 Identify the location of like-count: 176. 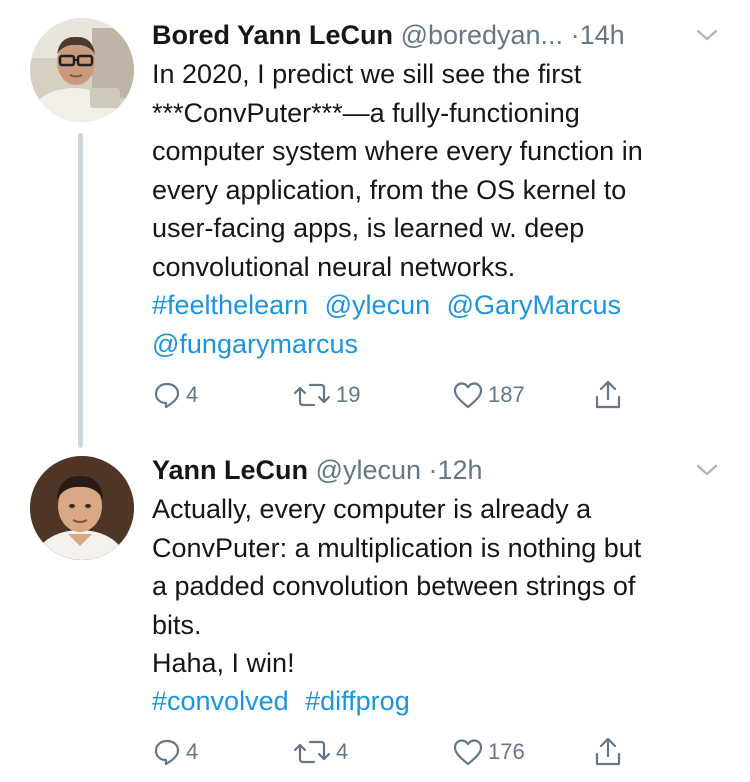
(506, 751).